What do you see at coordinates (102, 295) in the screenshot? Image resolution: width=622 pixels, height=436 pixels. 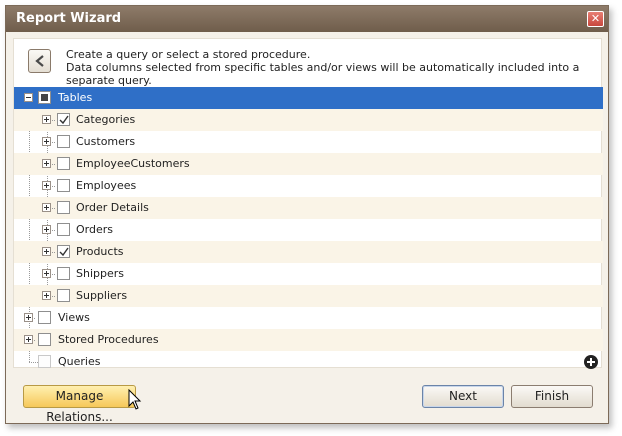 I see `tree-node-label: Suppliers` at bounding box center [102, 295].